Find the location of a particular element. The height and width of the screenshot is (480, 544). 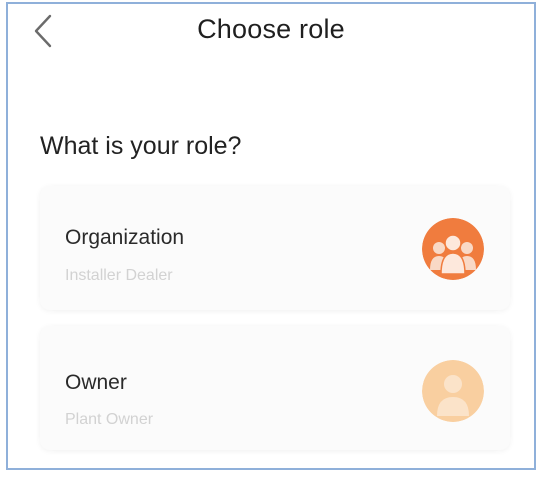

page-title: Choose role is located at coordinates (271, 29).